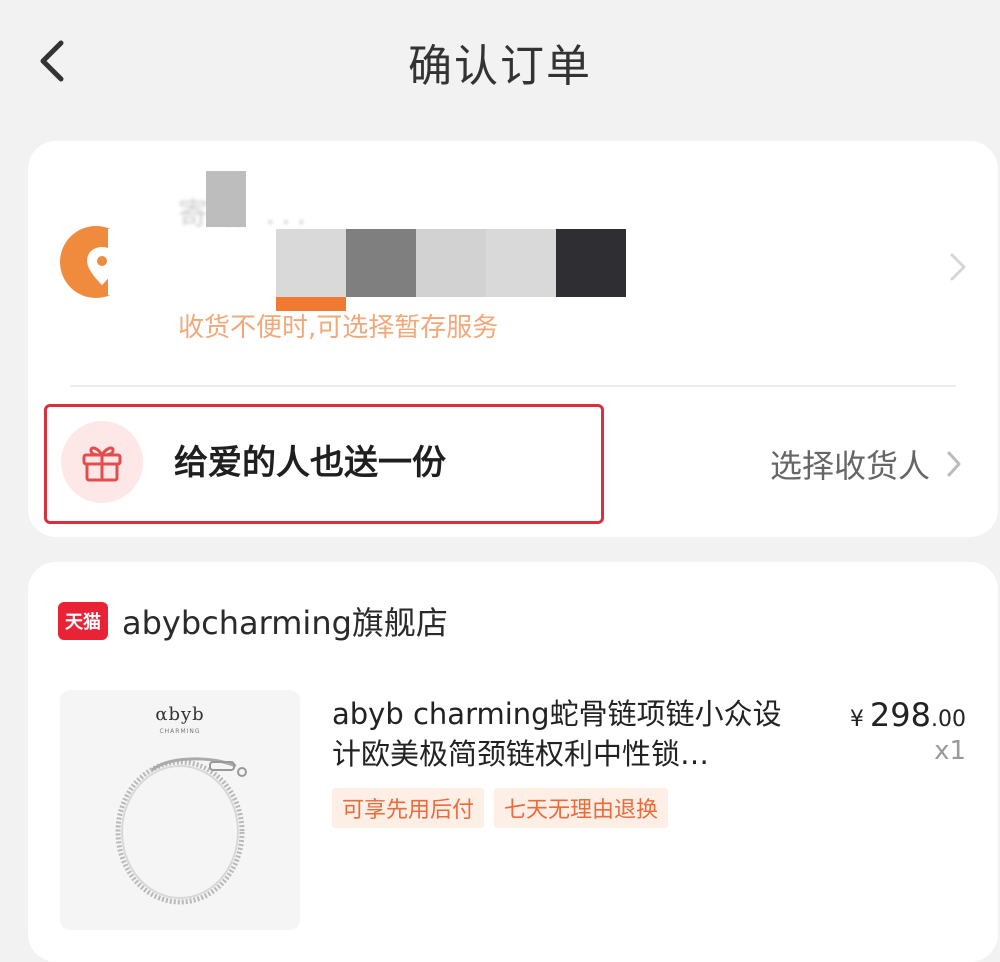 The height and width of the screenshot is (962, 1000). What do you see at coordinates (98, 262) in the screenshot?
I see `location-pin-icon` at bounding box center [98, 262].